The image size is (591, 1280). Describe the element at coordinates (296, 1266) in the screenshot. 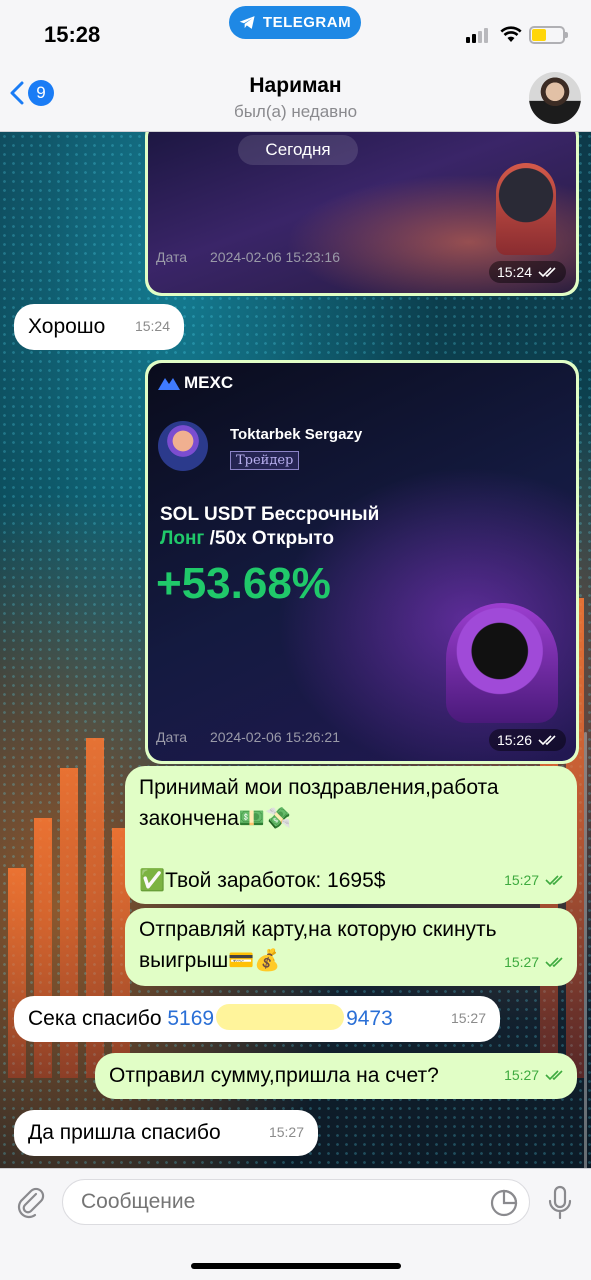

I see `home-indicator` at that location.